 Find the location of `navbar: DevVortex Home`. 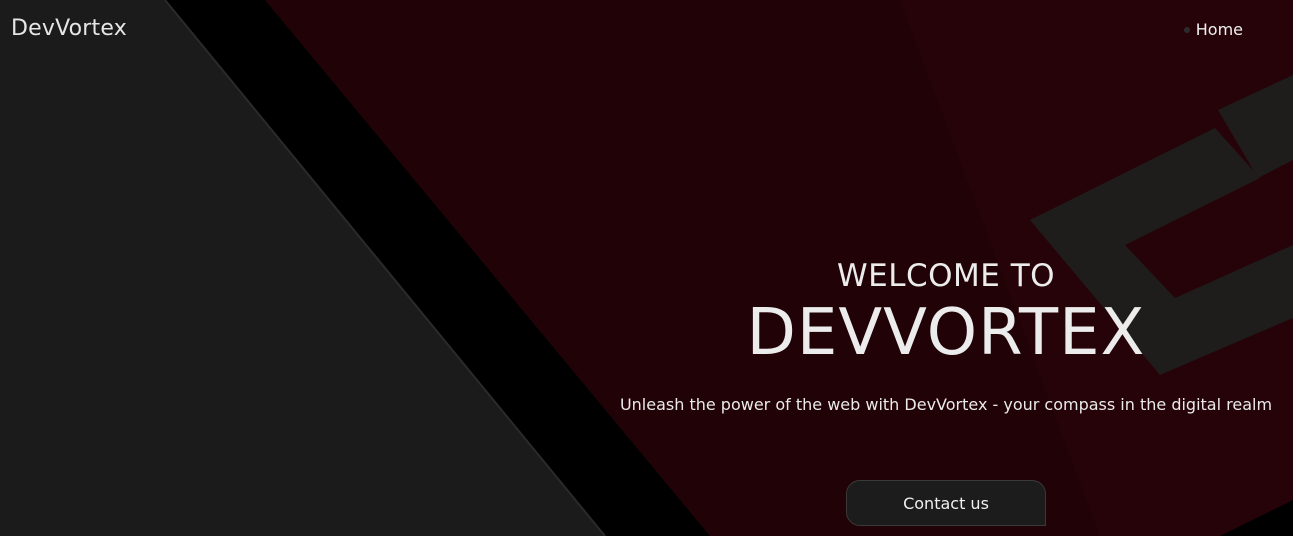

navbar: DevVortex Home is located at coordinates (646, 31).